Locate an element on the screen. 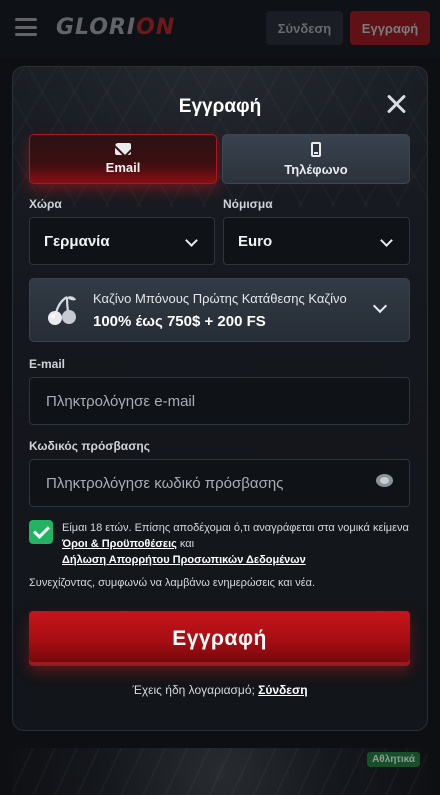 Image resolution: width=440 pixels, height=795 pixels. envelope-icon is located at coordinates (123, 149).